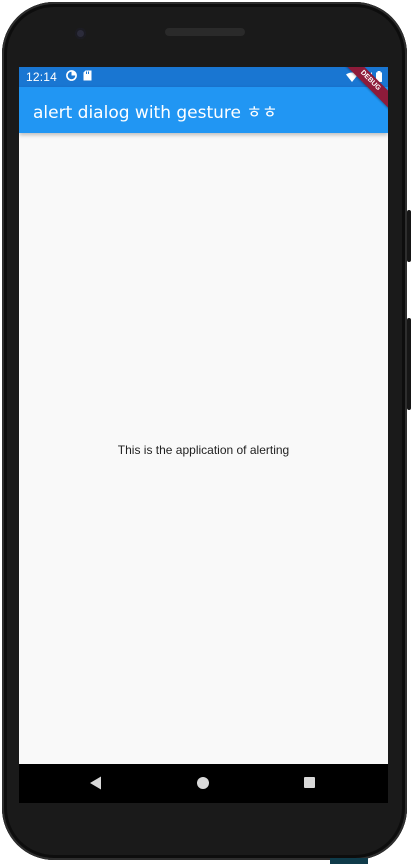 The width and height of the screenshot is (411, 864). I want to click on home-icon, so click(203, 783).